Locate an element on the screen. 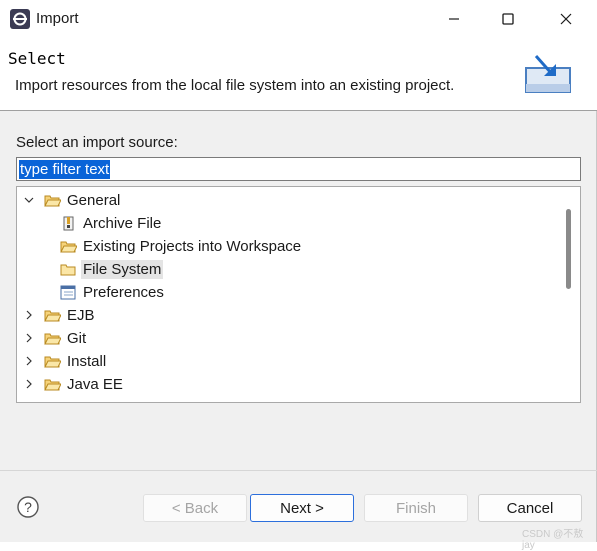 The width and height of the screenshot is (597, 551). preferences-icon is located at coordinates (68, 292).